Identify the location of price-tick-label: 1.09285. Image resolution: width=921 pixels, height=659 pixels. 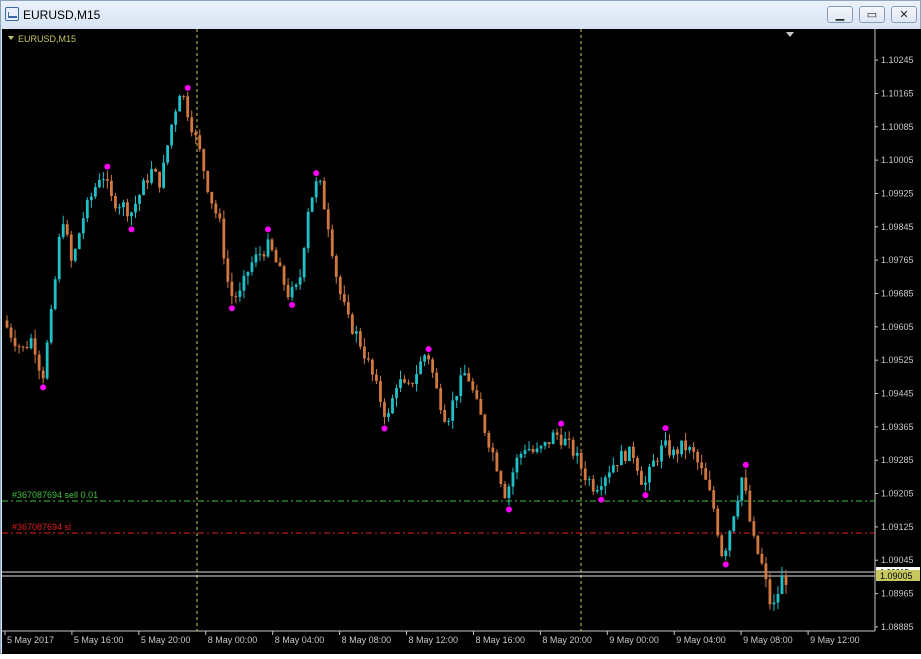
(897, 460).